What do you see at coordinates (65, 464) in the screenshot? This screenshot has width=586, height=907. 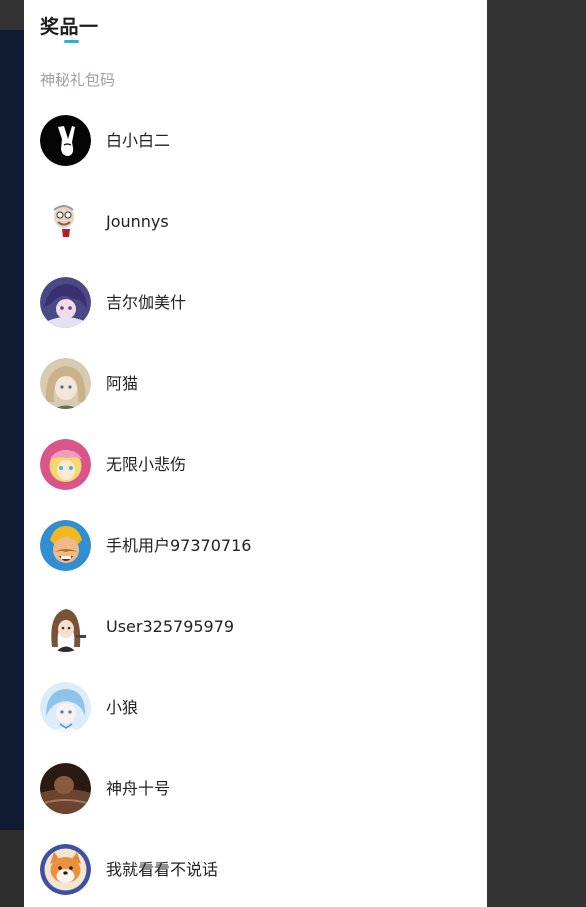 I see `cartoon-pink-hair-avatar` at bounding box center [65, 464].